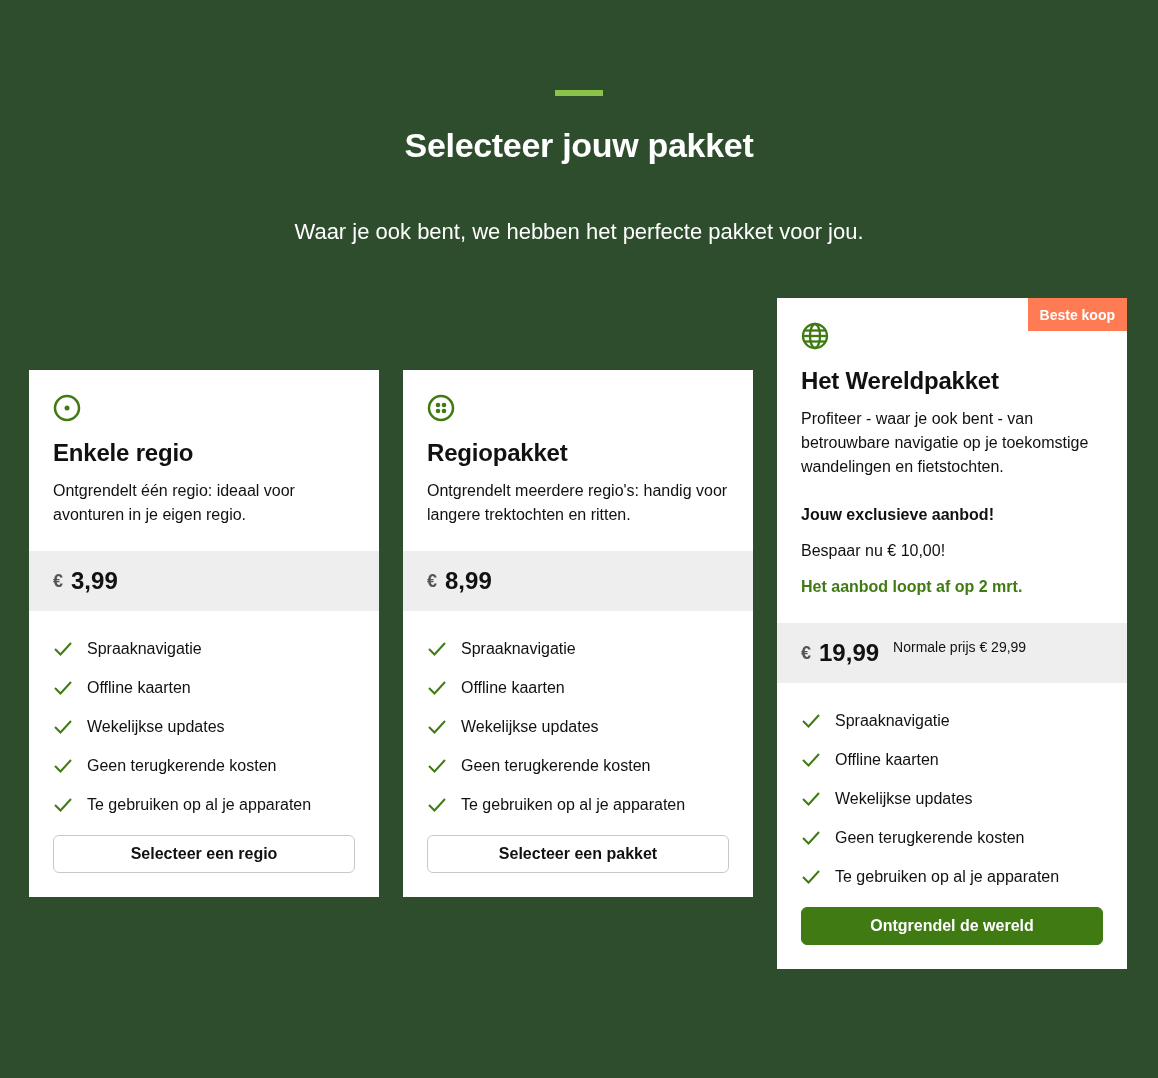  Describe the element at coordinates (578, 854) in the screenshot. I see `select-button: Selecteer een pakket` at that location.